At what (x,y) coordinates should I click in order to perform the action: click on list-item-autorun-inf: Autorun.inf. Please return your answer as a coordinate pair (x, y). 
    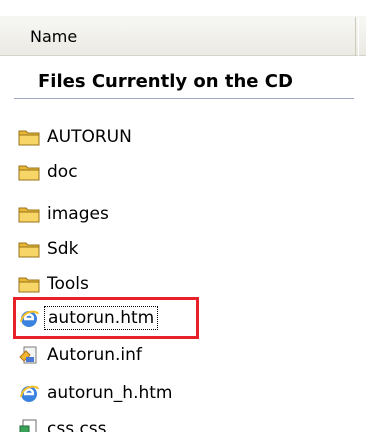
    Looking at the image, I should click on (81, 355).